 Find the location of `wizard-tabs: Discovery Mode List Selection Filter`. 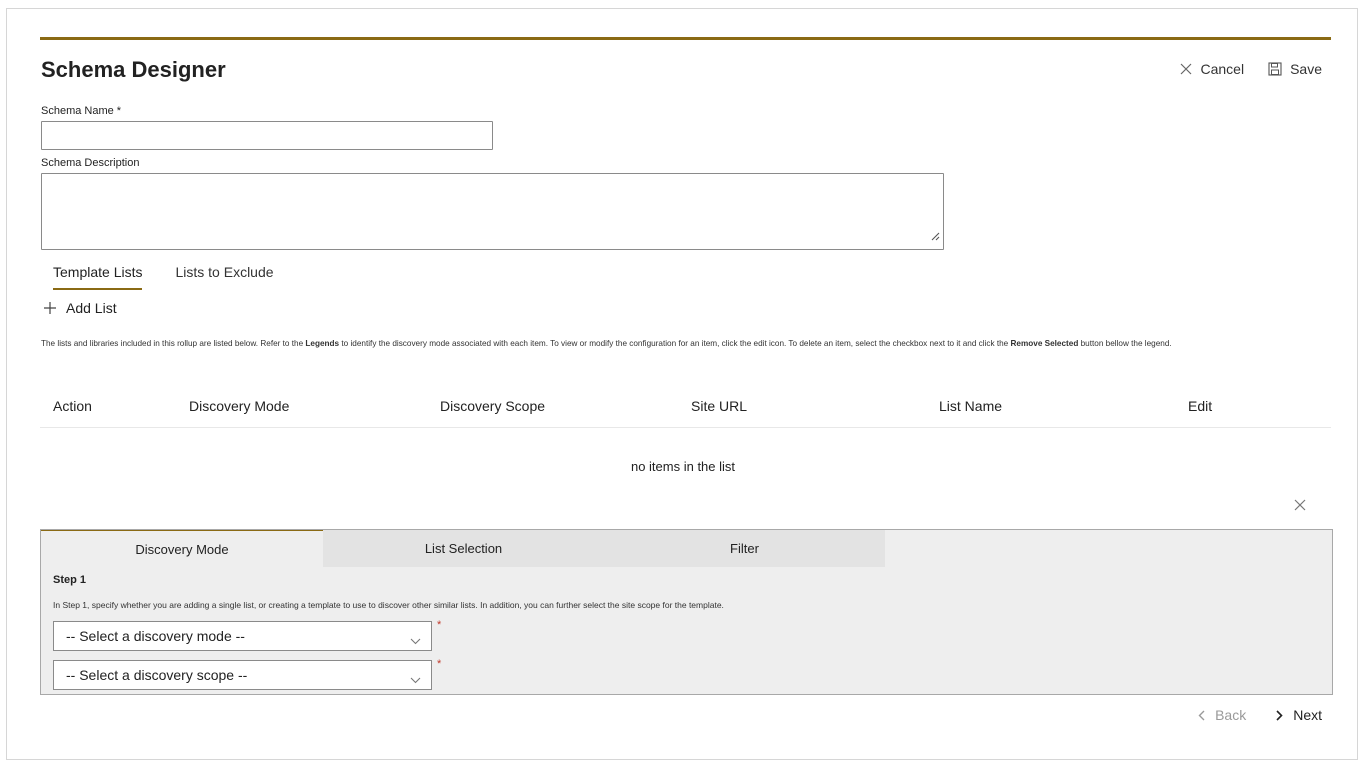

wizard-tabs: Discovery Mode List Selection Filter is located at coordinates (463, 549).